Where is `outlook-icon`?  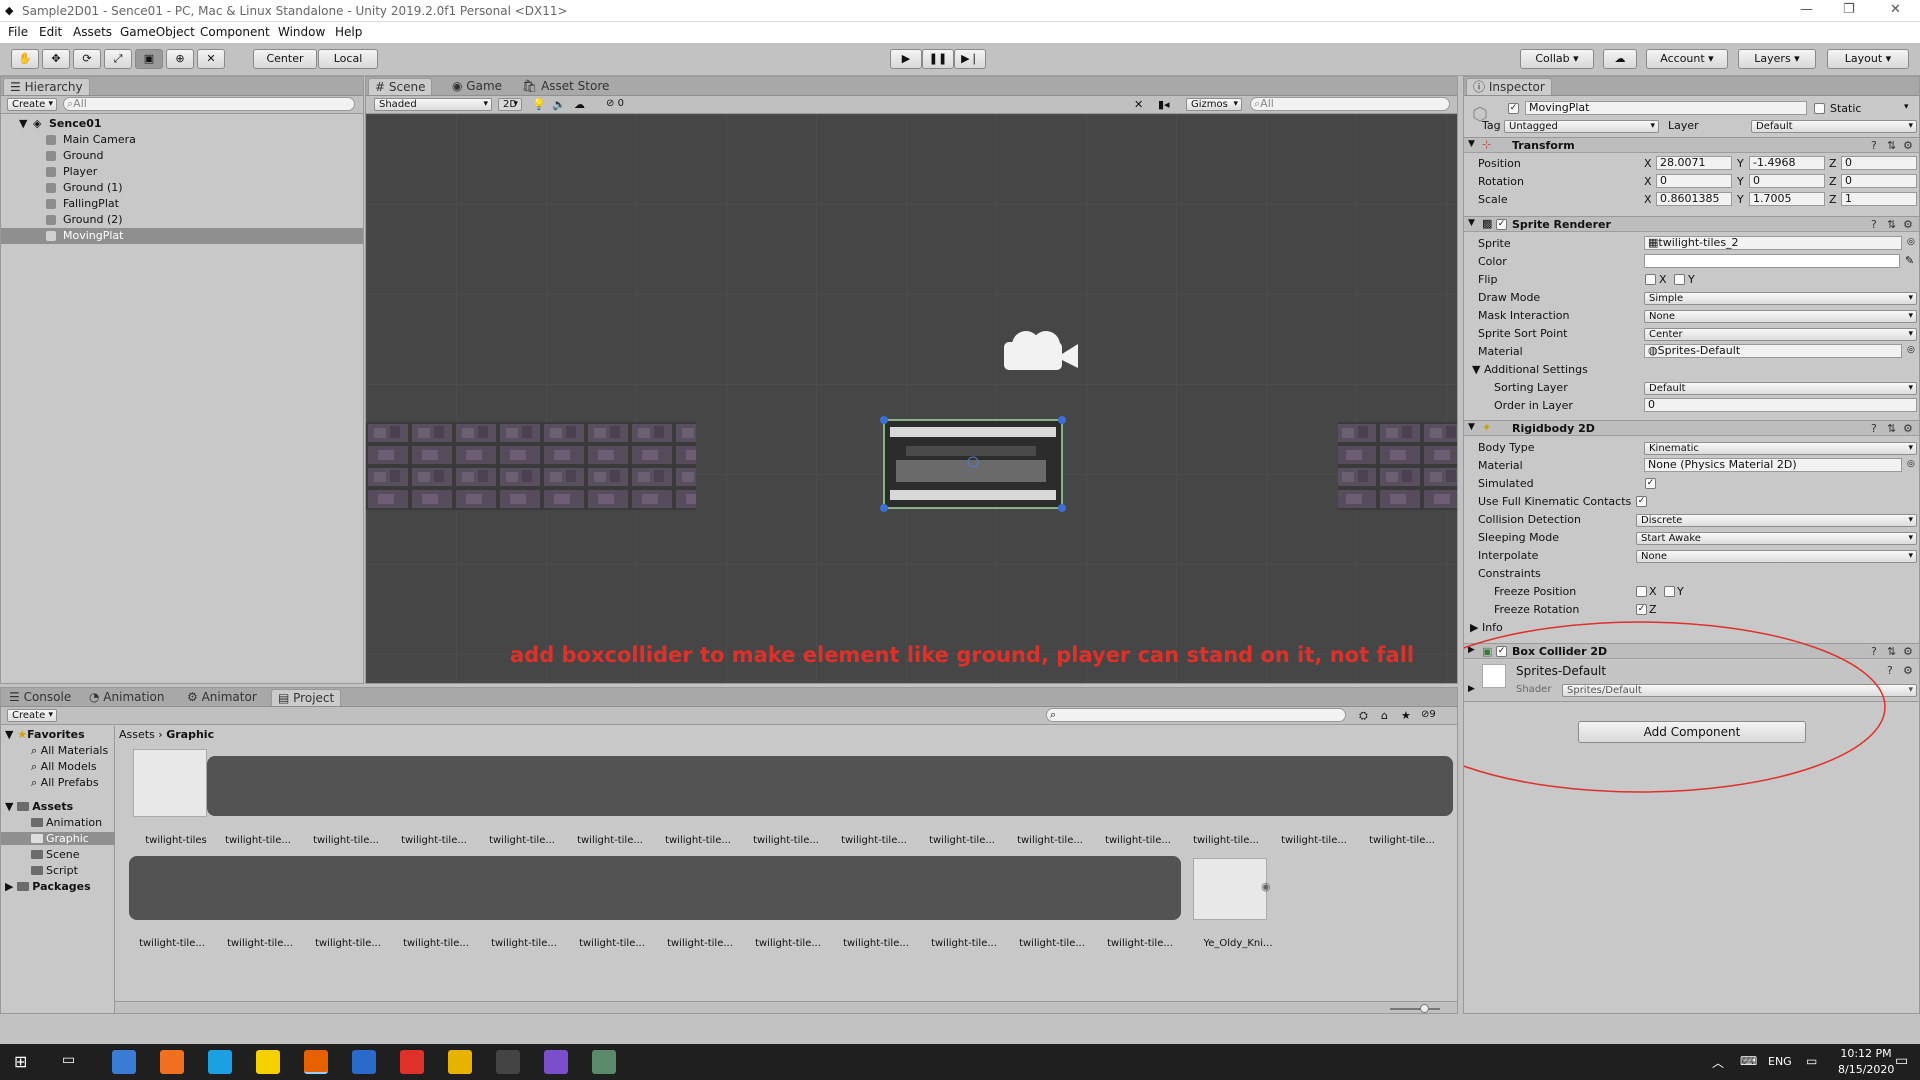
outlook-icon is located at coordinates (364, 1062).